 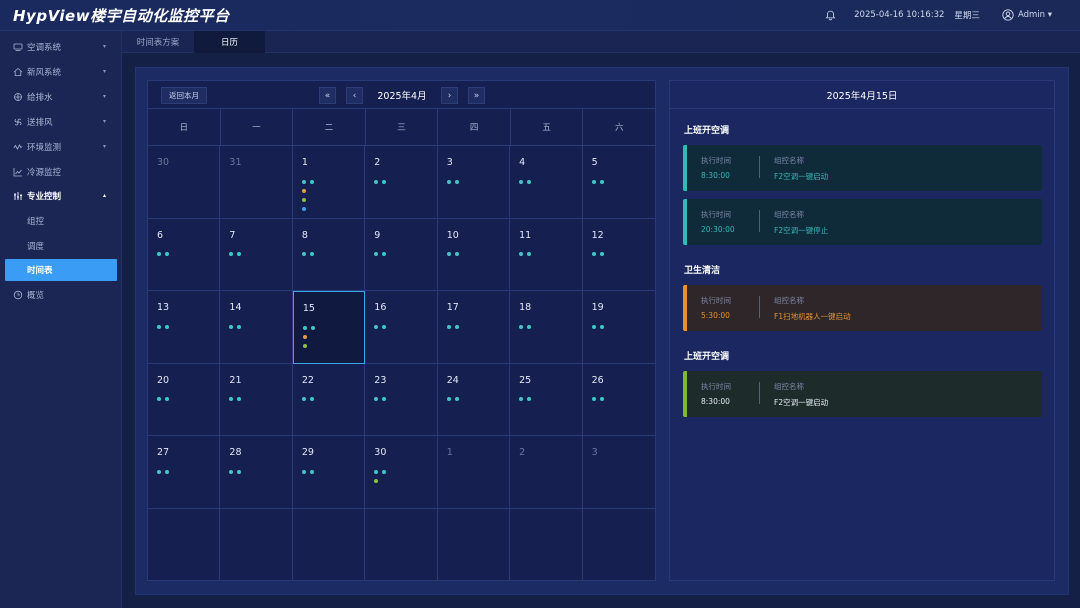 What do you see at coordinates (158, 42) in the screenshot?
I see `tab-timetable-plan: 时间表方案` at bounding box center [158, 42].